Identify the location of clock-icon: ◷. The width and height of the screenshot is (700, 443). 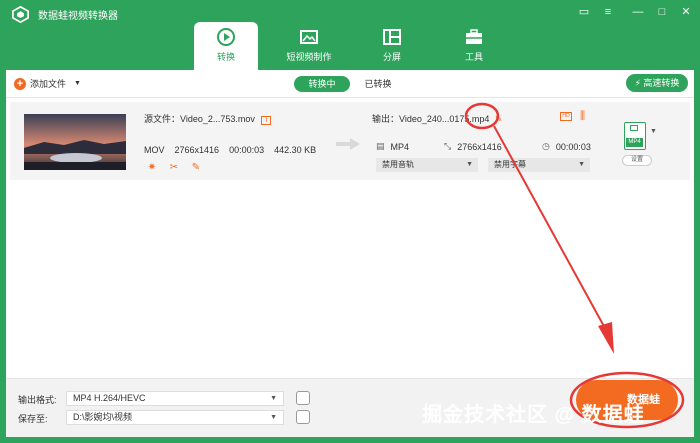
(546, 146).